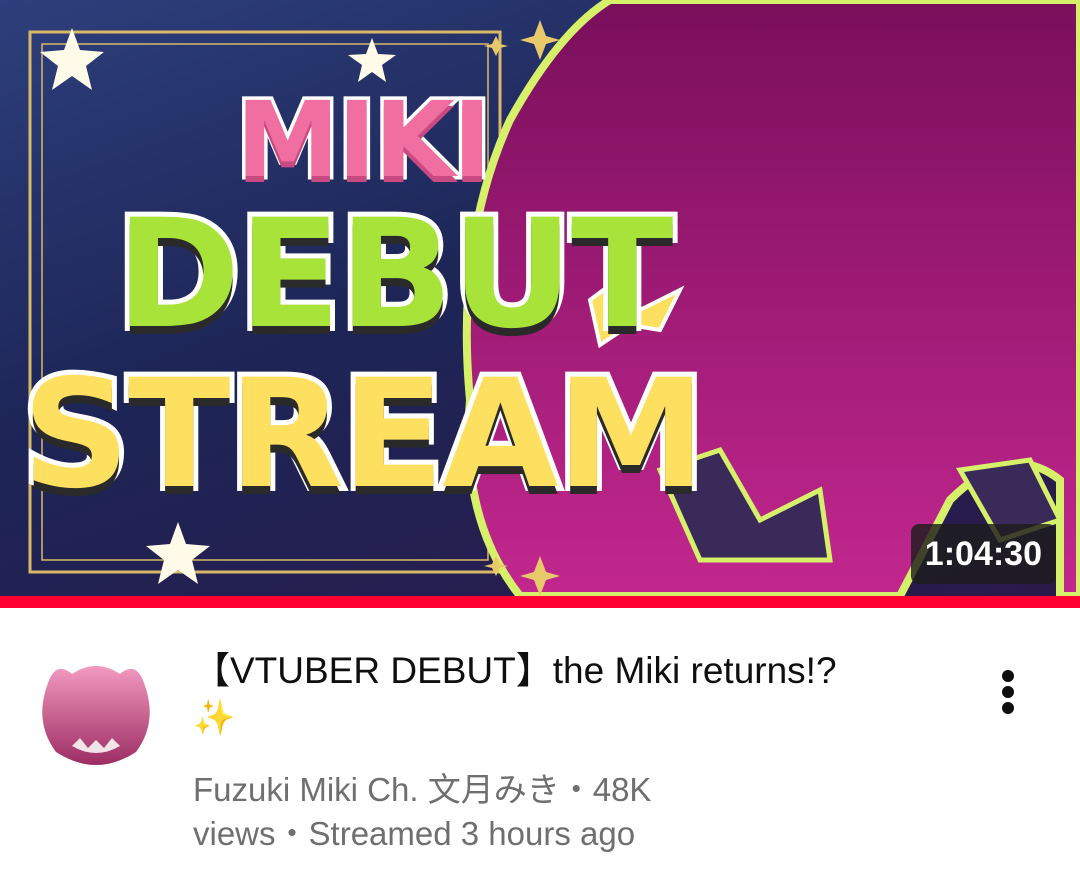 Image resolution: width=1080 pixels, height=888 pixels. What do you see at coordinates (983, 554) in the screenshot?
I see `duration-badge: 1:04:30` at bounding box center [983, 554].